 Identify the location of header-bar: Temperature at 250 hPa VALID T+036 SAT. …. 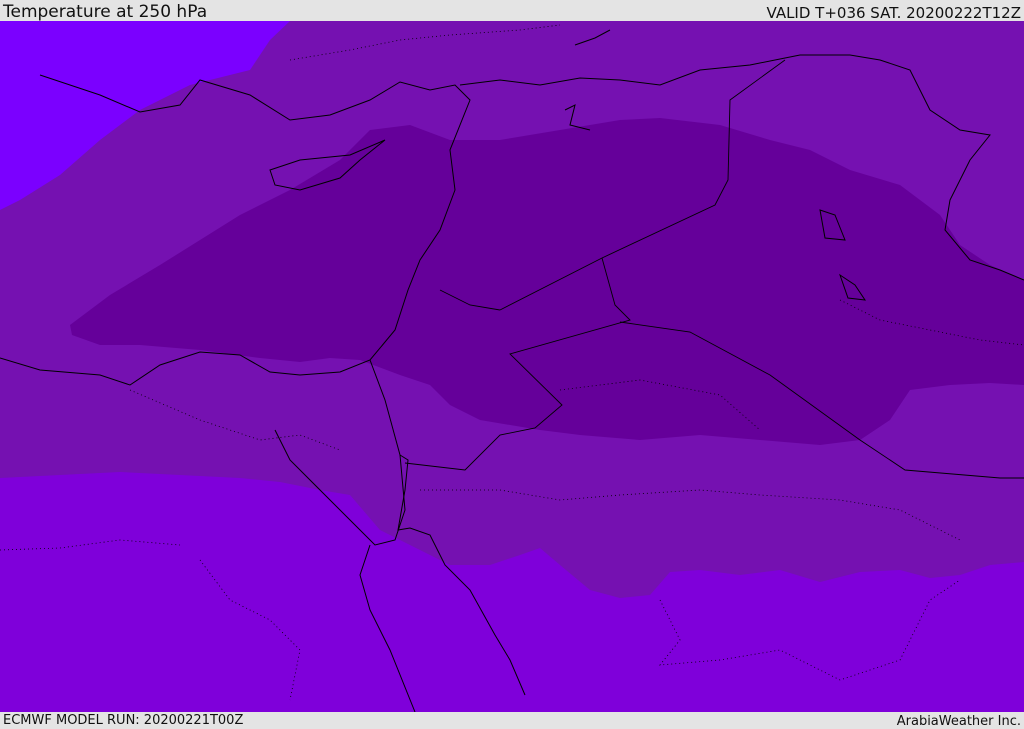
(512, 10).